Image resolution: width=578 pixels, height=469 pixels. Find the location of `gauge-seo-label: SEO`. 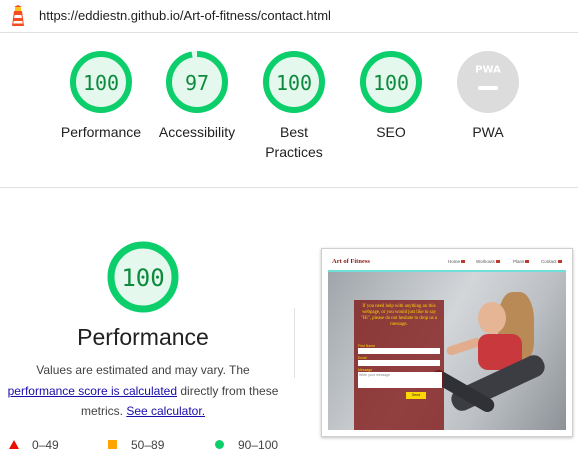

gauge-seo-label: SEO is located at coordinates (391, 132).